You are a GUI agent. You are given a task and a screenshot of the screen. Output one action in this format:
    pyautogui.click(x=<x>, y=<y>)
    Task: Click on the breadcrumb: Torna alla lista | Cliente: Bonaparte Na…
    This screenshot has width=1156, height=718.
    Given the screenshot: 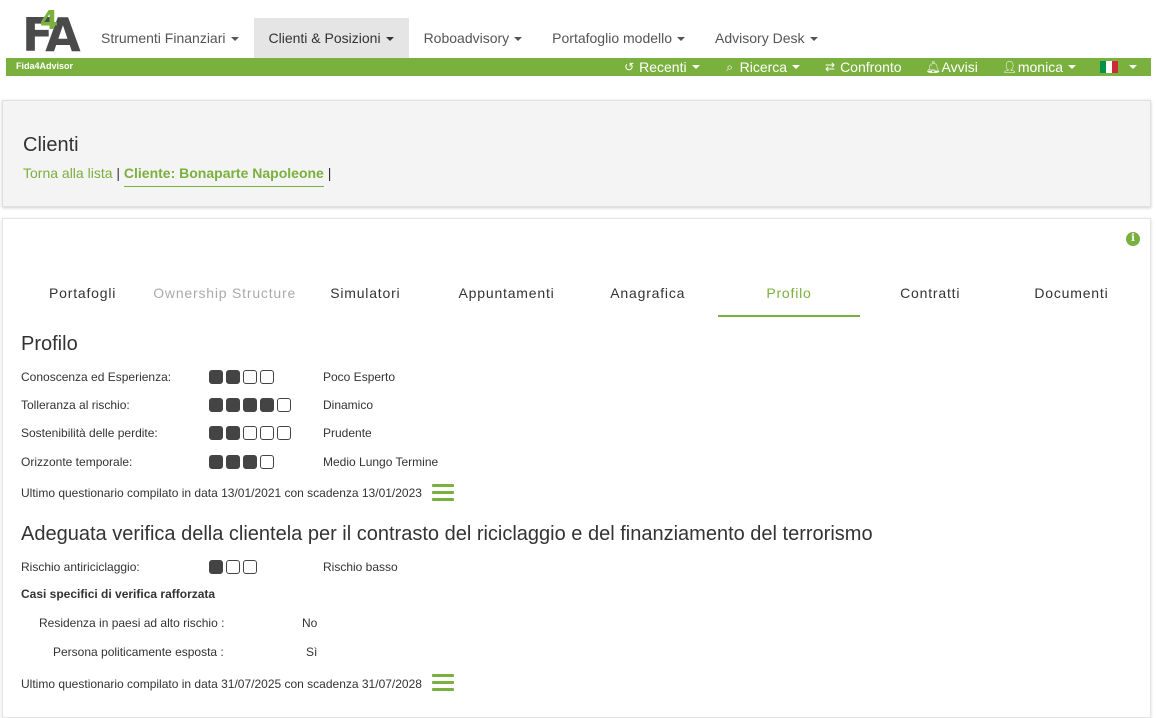 What is the action you would take?
    pyautogui.click(x=177, y=176)
    